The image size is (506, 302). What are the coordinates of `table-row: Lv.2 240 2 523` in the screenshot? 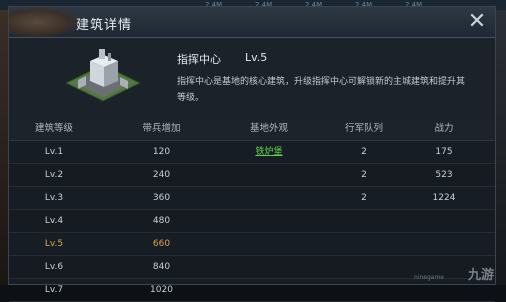 It's located at (252, 175).